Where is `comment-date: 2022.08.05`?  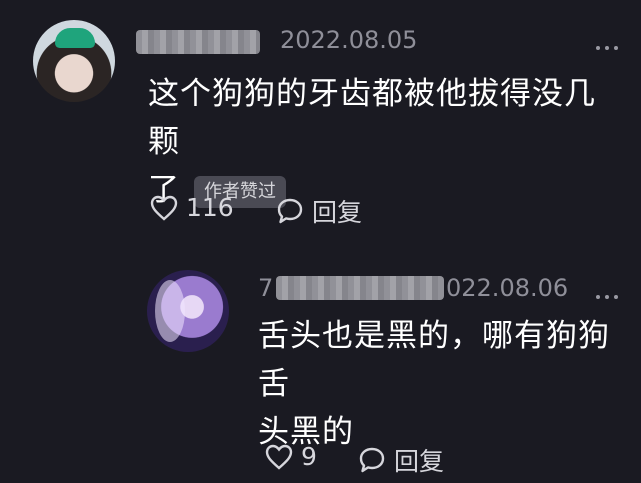 comment-date: 2022.08.05 is located at coordinates (349, 40).